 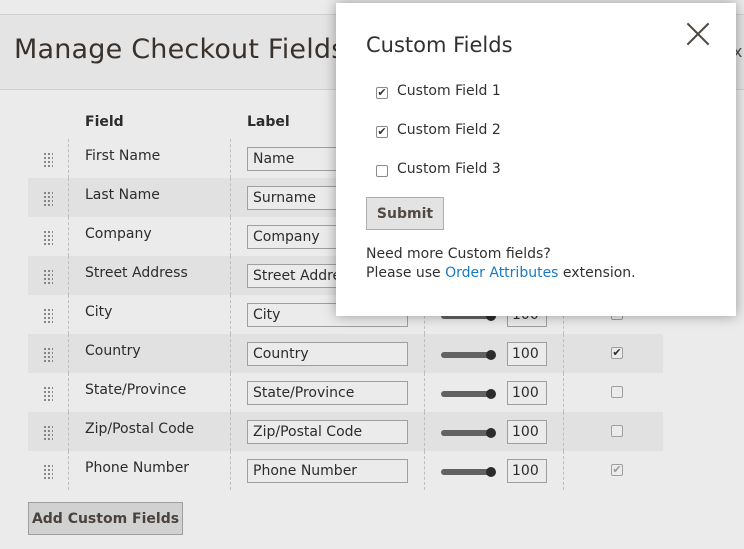 I want to click on note-suffix: extension., so click(x=597, y=273).